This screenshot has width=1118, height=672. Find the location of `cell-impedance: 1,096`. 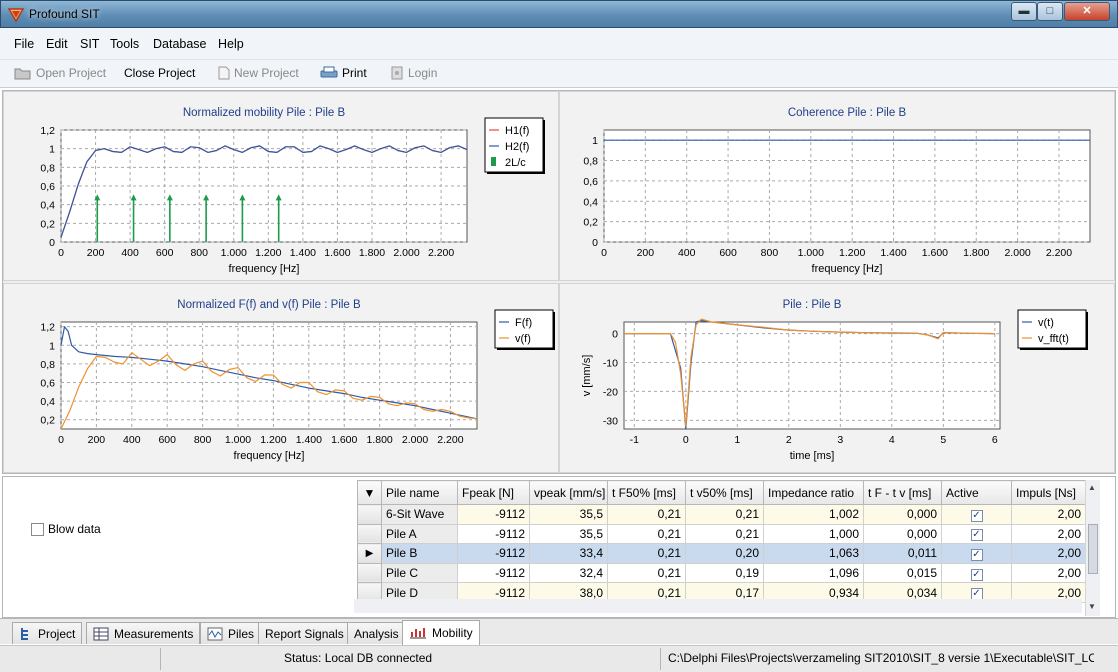

cell-impedance: 1,096 is located at coordinates (813, 573).